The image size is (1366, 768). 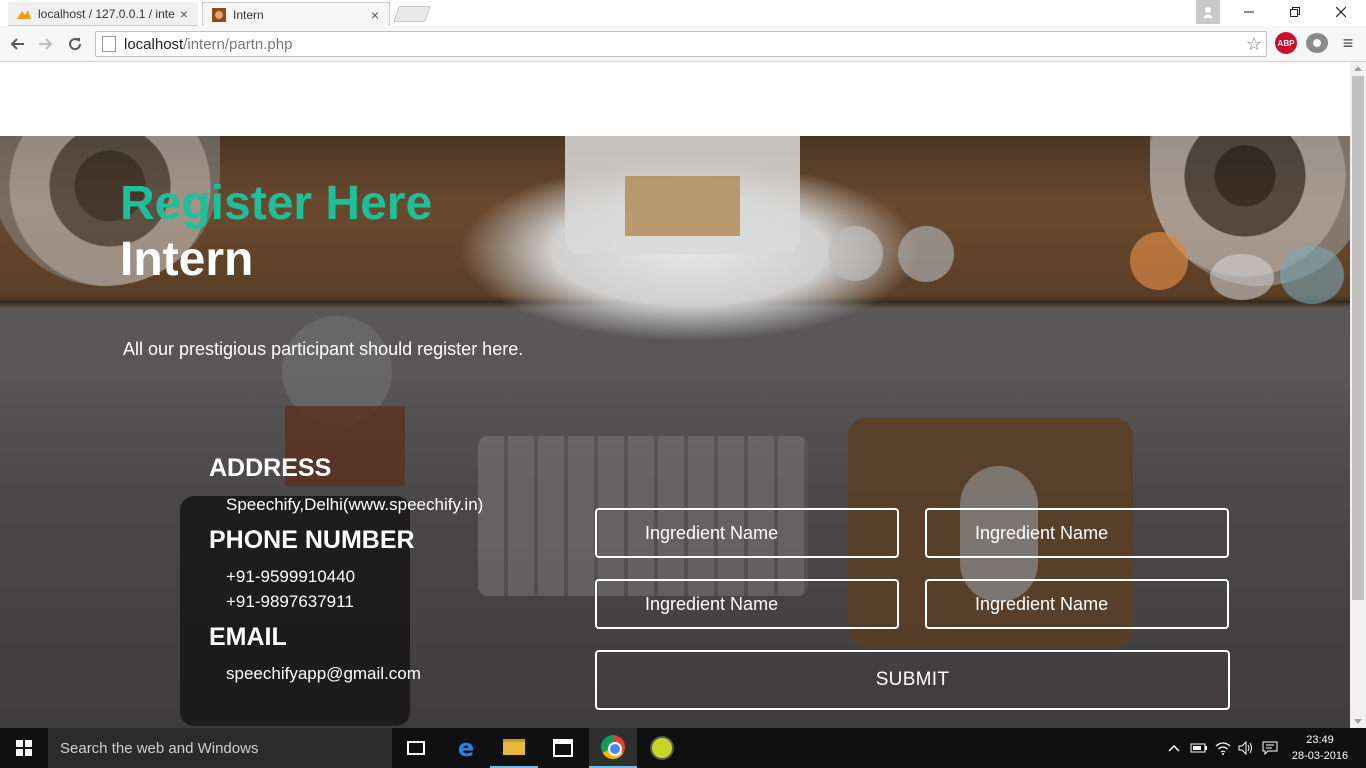 I want to click on phpmyadmin-icon, so click(x=24, y=14).